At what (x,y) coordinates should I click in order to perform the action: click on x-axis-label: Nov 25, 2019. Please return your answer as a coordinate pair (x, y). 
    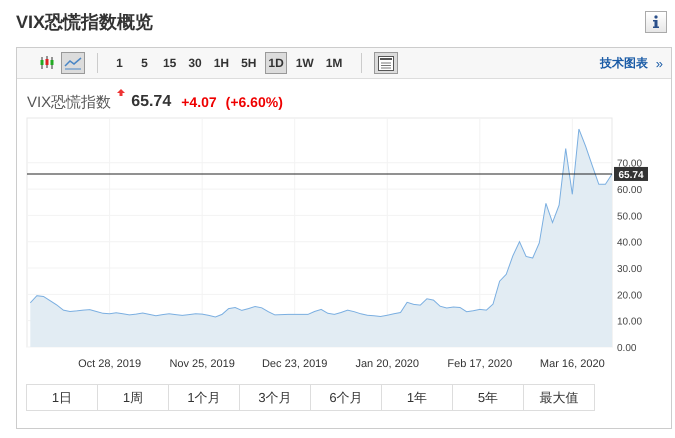
    Looking at the image, I should click on (202, 364).